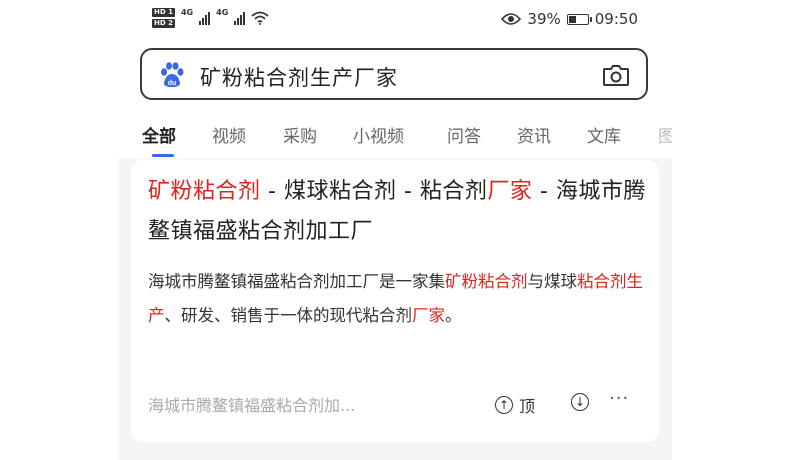 The height and width of the screenshot is (460, 790). Describe the element at coordinates (205, 18) in the screenshot. I see `signal-1-icon` at that location.